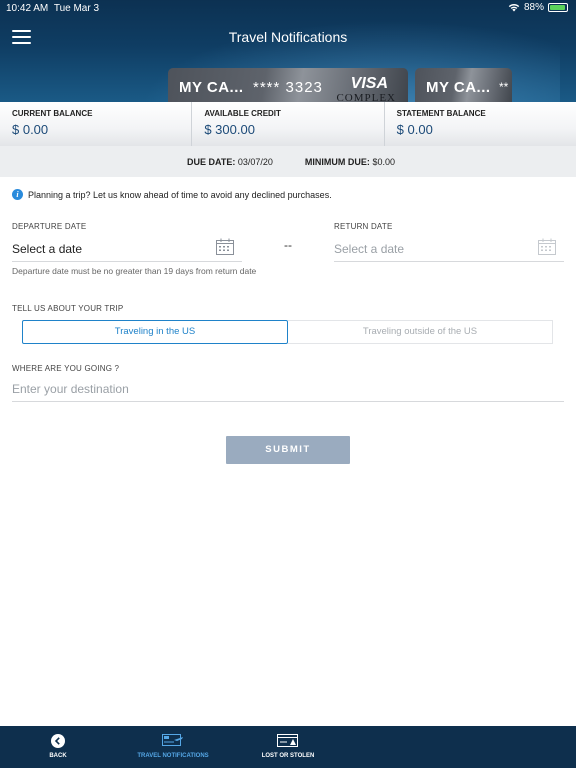 The image size is (576, 768). Describe the element at coordinates (58, 741) in the screenshot. I see `back-icon` at that location.